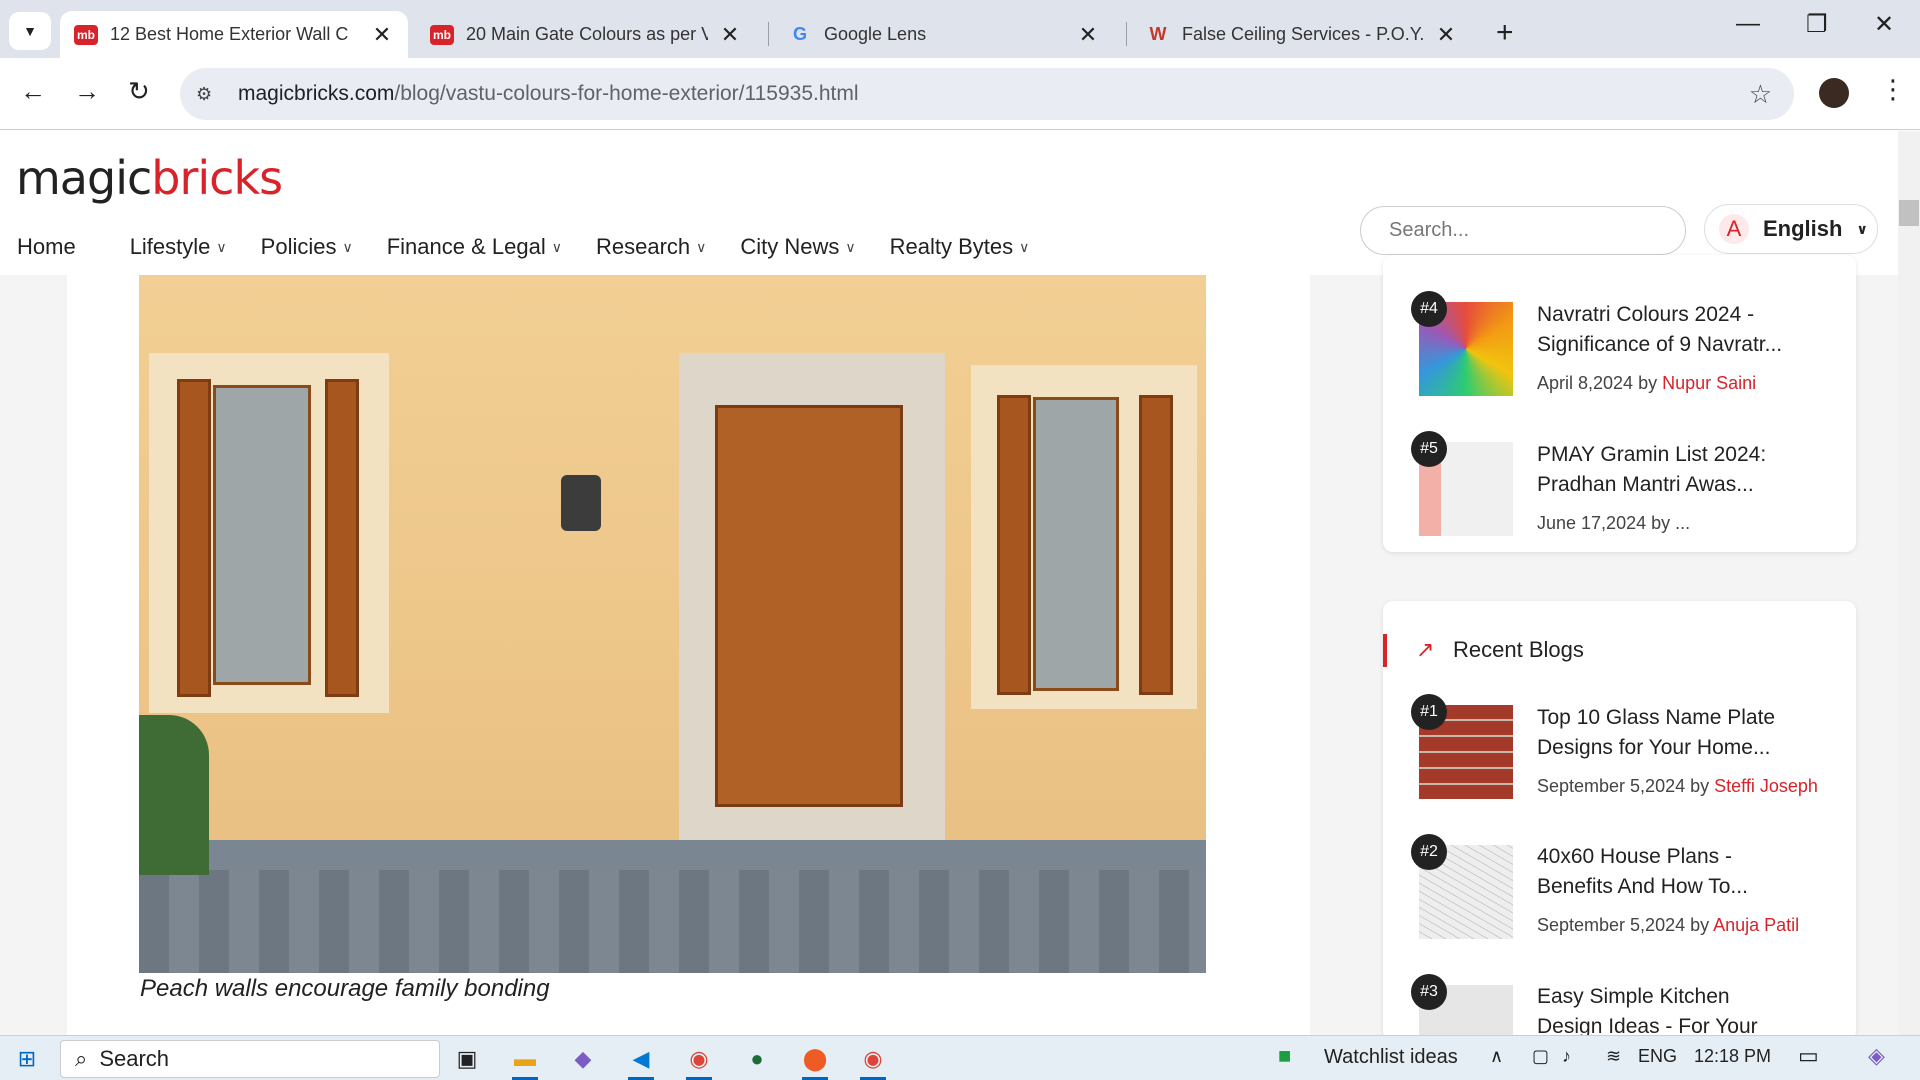 The image size is (1920, 1080). Describe the element at coordinates (1817, 24) in the screenshot. I see `restore-icon: ❐` at that location.